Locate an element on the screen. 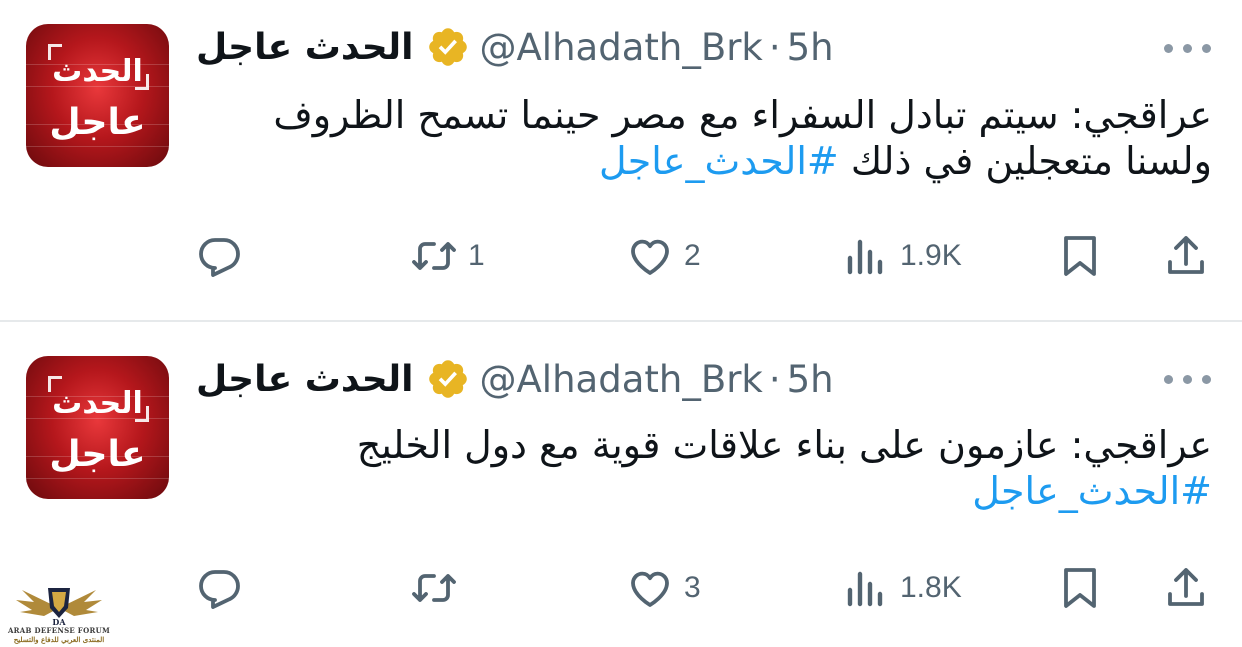 The height and width of the screenshot is (647, 1242). svg-text: DA is located at coordinates (59, 621).